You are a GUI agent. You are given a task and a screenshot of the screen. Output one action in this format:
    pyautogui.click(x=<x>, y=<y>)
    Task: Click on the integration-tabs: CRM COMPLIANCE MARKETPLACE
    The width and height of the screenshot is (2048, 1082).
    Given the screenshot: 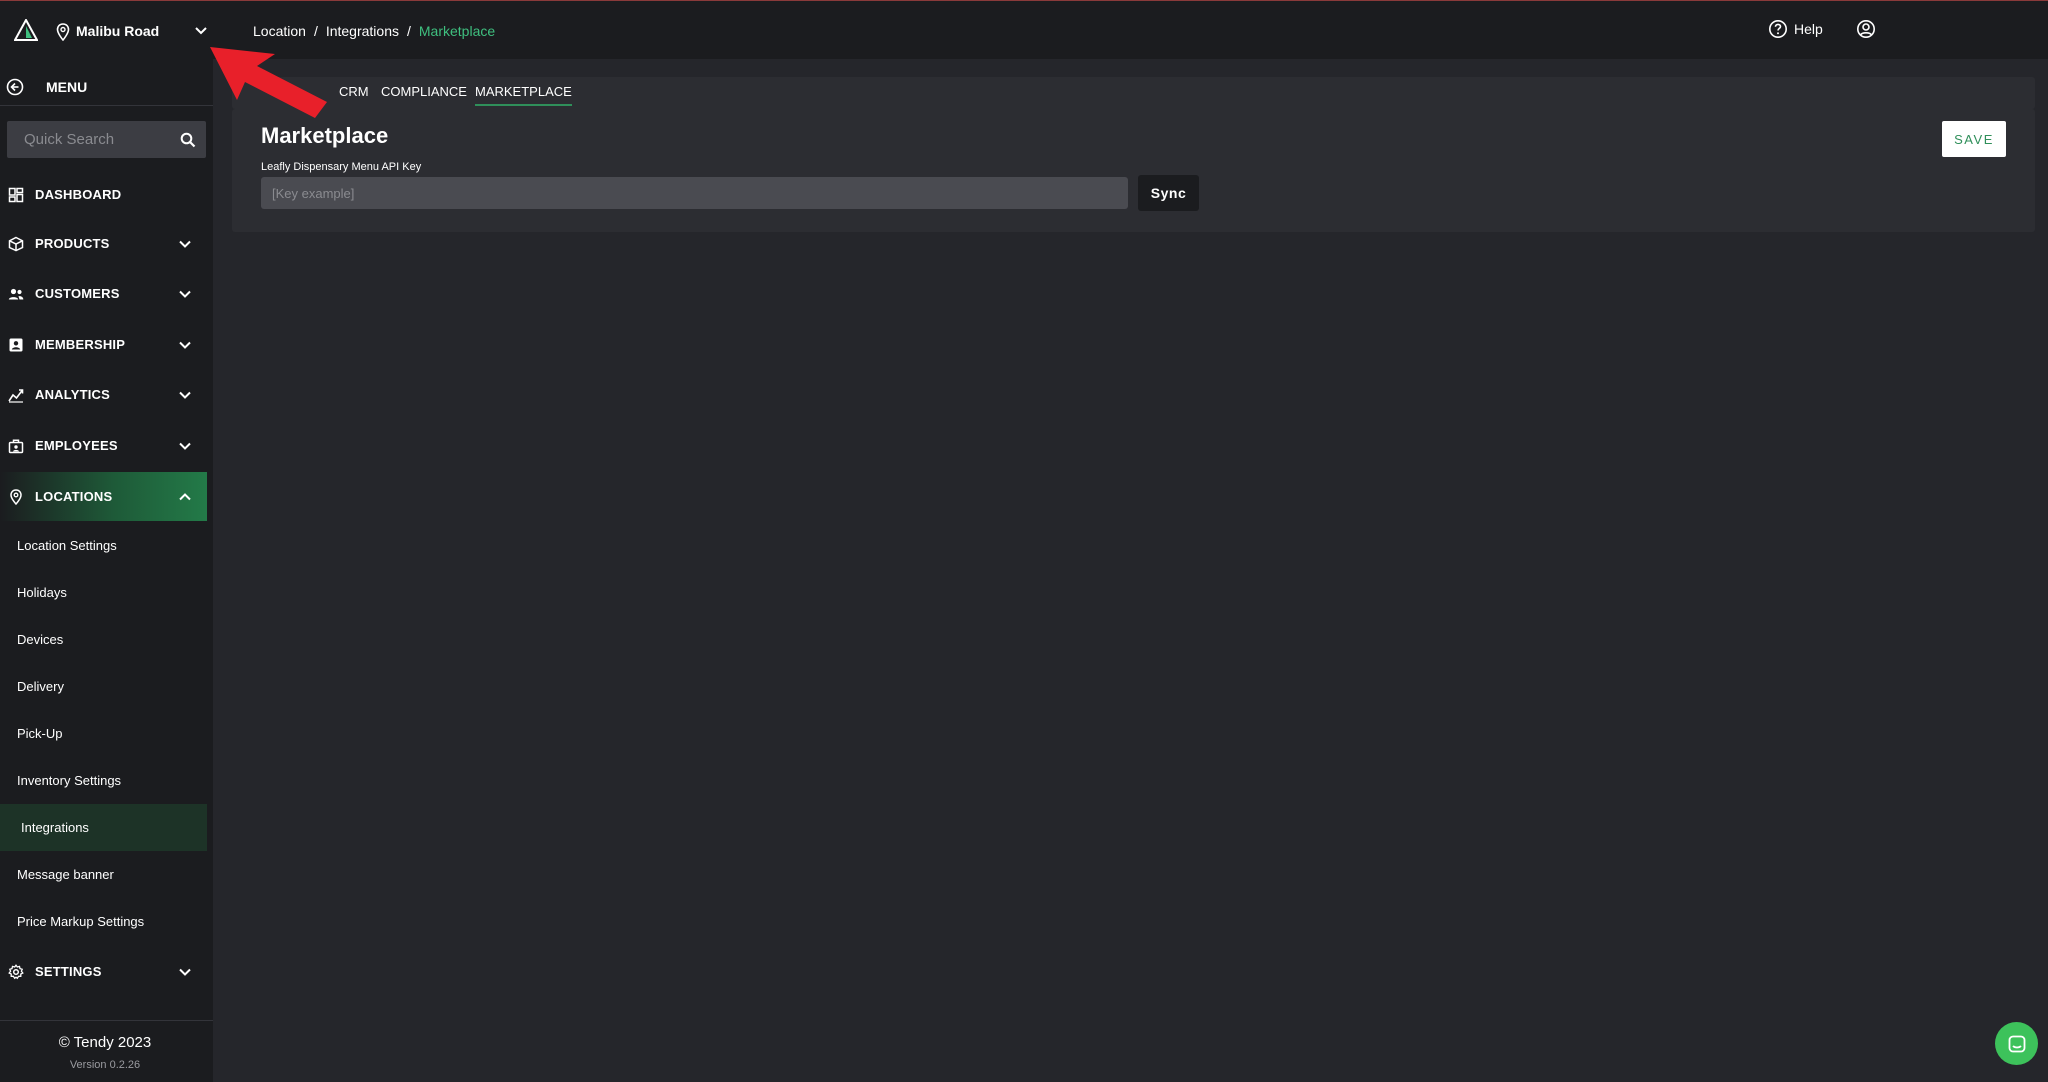 What is the action you would take?
    pyautogui.click(x=1133, y=93)
    